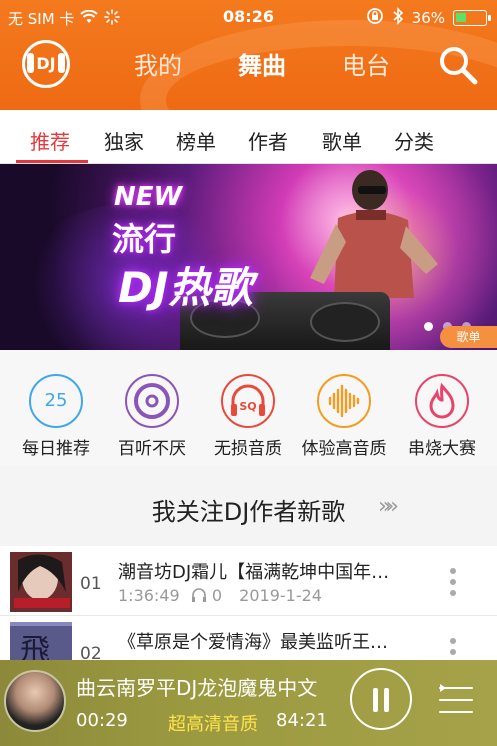 The height and width of the screenshot is (746, 497). What do you see at coordinates (46, 64) in the screenshot?
I see `dj-logo: DJ` at bounding box center [46, 64].